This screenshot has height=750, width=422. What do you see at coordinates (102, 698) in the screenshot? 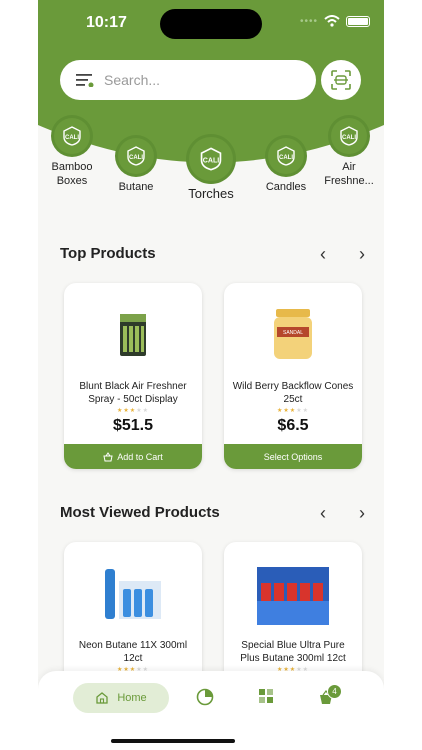
I see `home-icon` at bounding box center [102, 698].